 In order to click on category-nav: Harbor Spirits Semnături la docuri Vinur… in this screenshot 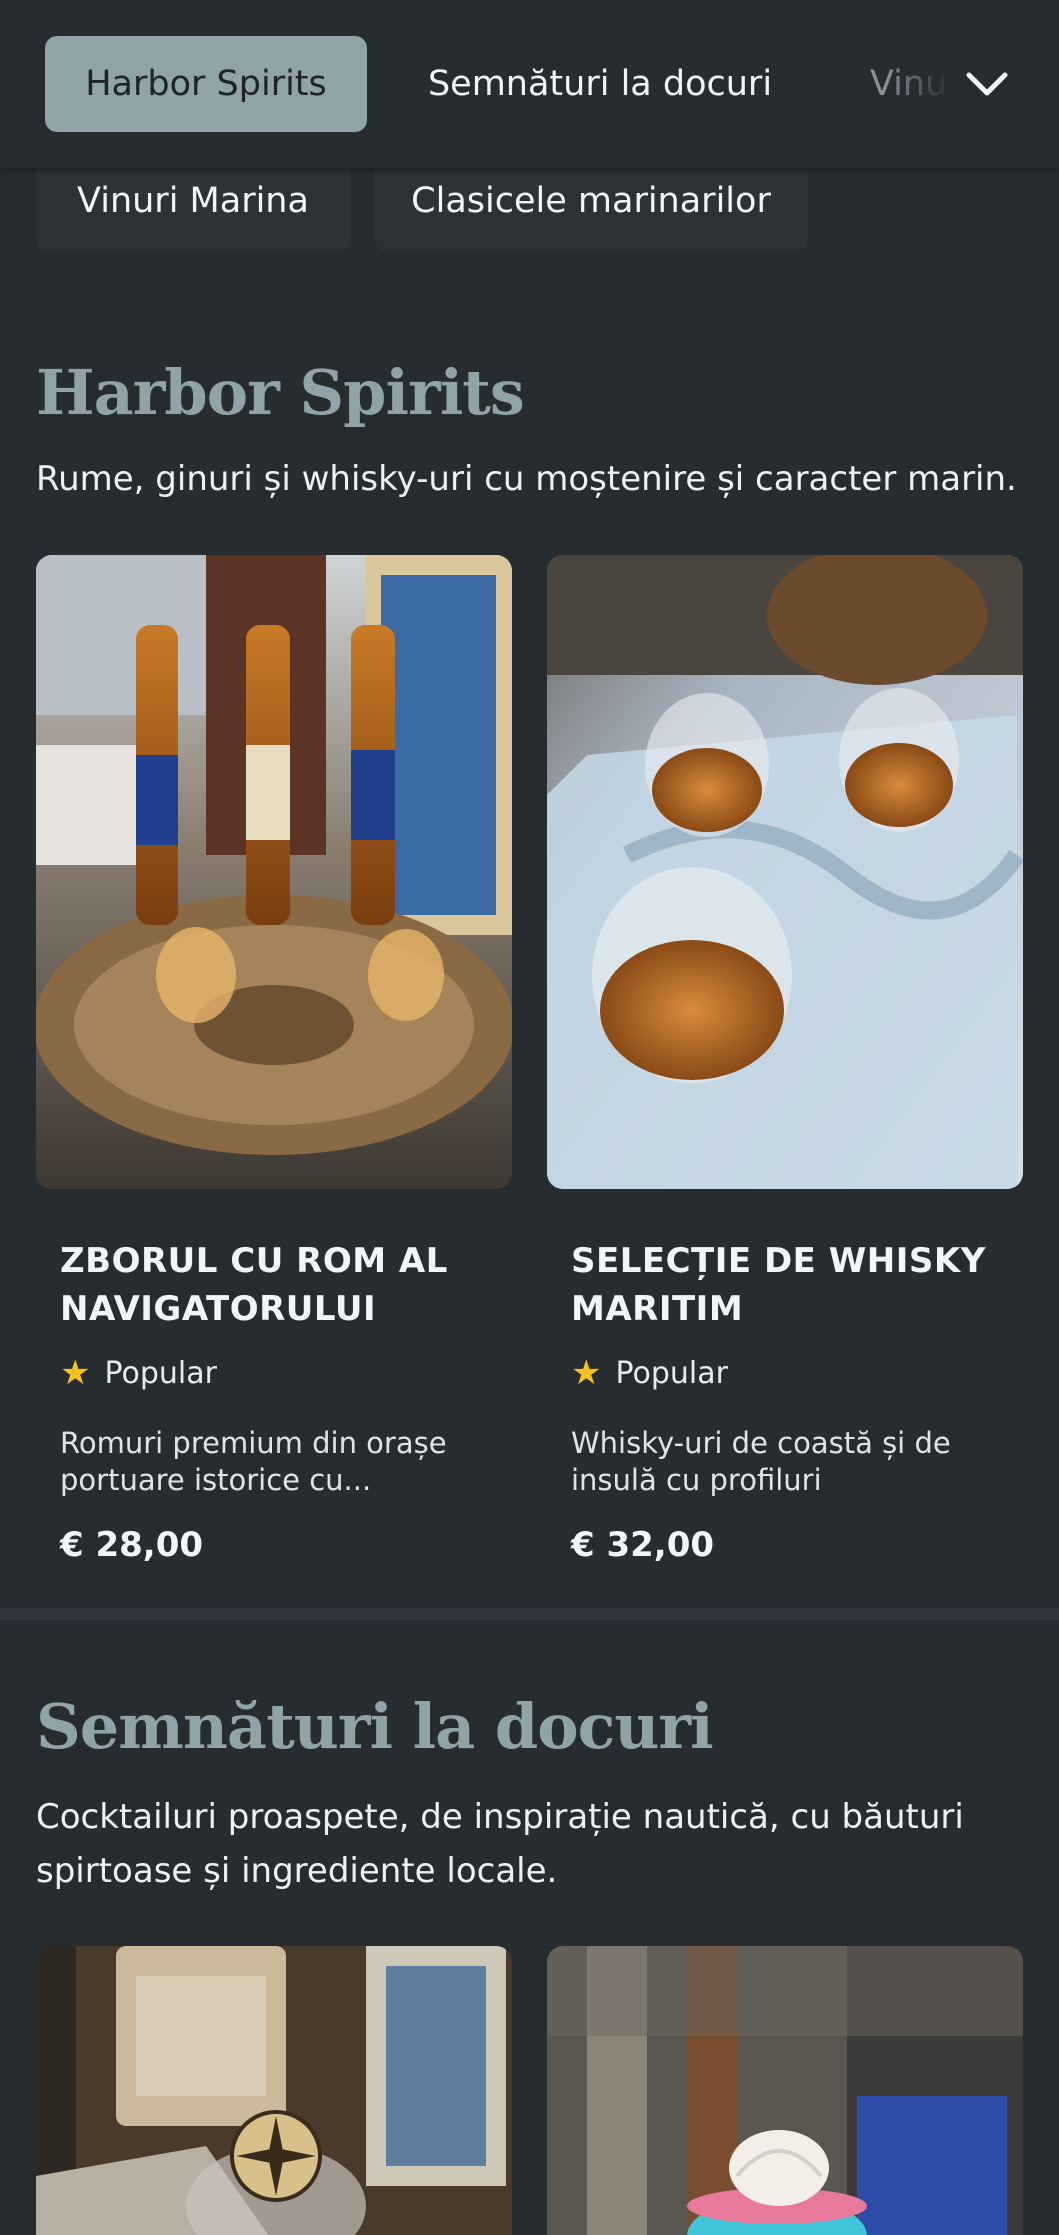, I will do `click(529, 84)`.